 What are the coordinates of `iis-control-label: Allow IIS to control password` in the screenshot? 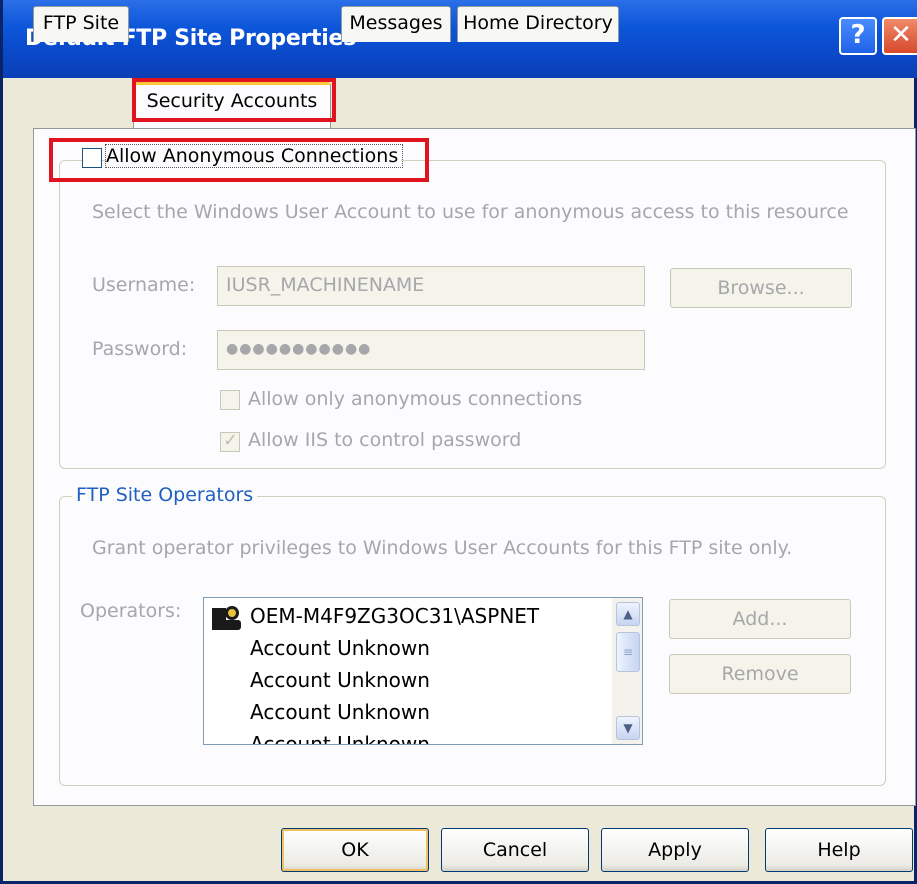 It's located at (384, 440).